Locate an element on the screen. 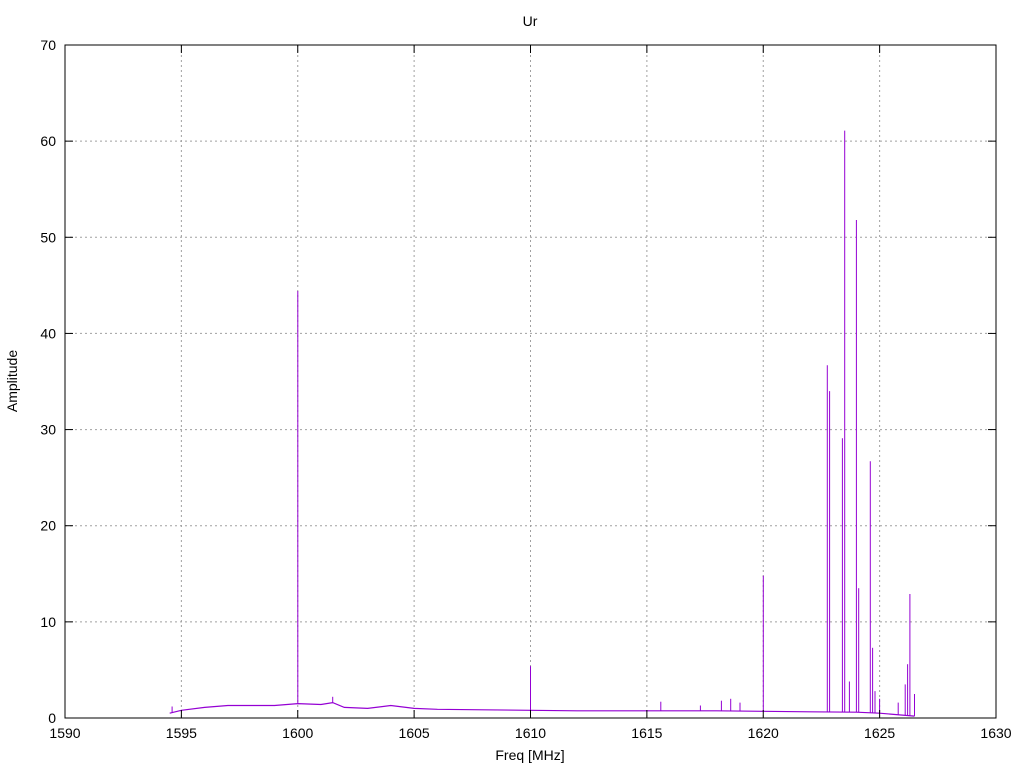 The width and height of the screenshot is (1024, 768). x-tick-label: 1620 is located at coordinates (763, 733).